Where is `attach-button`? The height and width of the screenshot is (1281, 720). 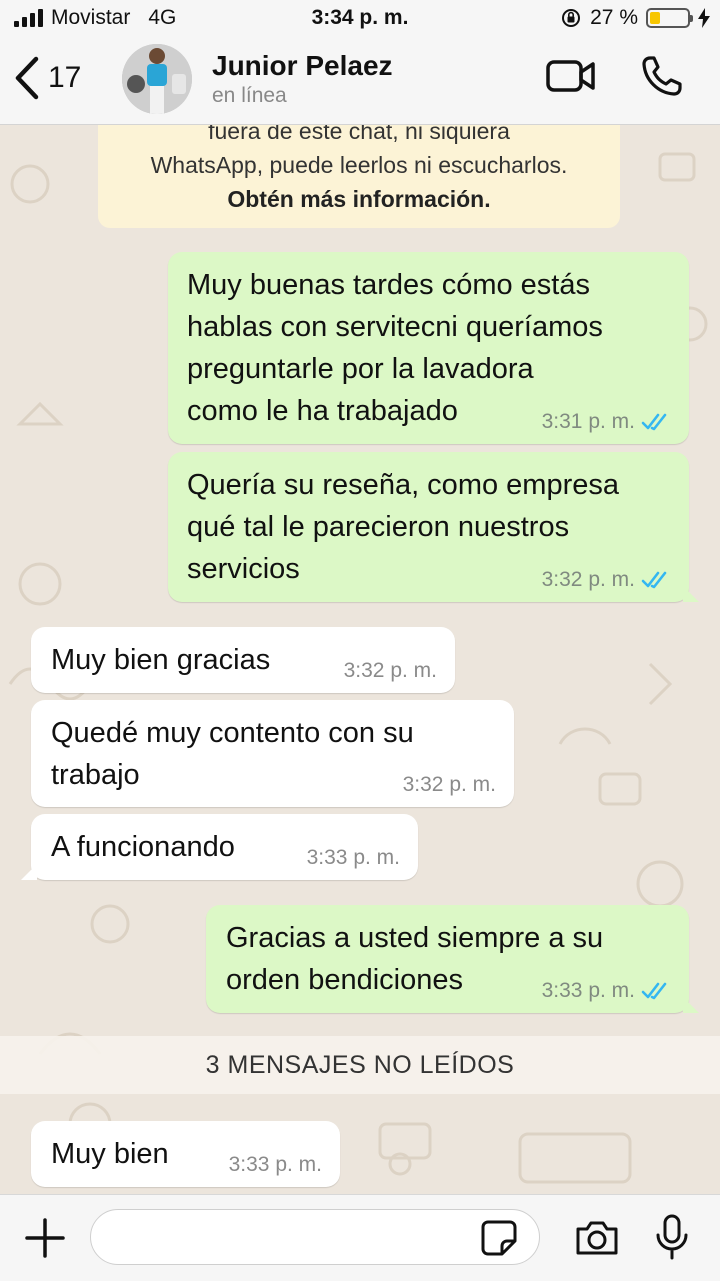 attach-button is located at coordinates (45, 1240).